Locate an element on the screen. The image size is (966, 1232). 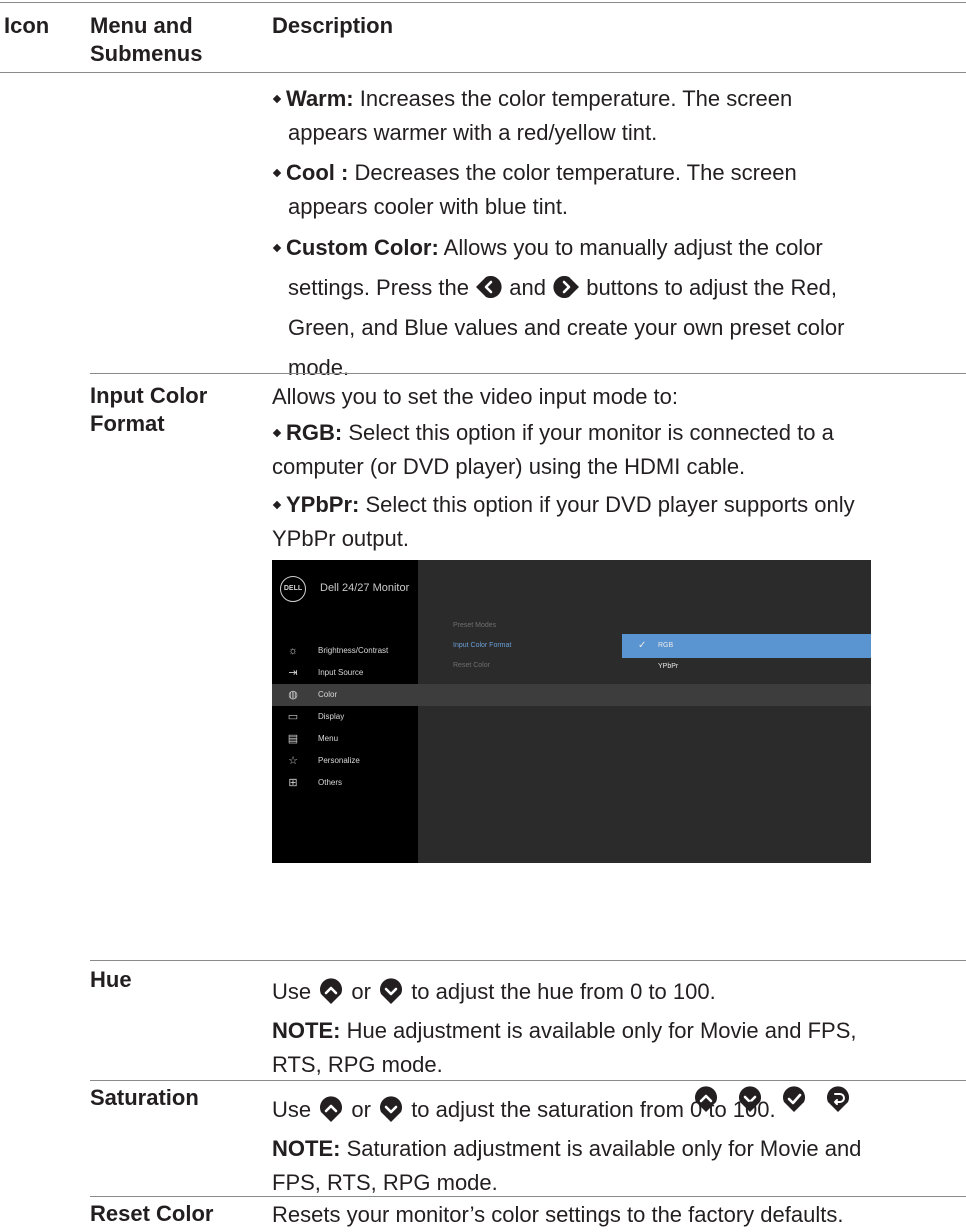
saturation-use: Use is located at coordinates (292, 1109).